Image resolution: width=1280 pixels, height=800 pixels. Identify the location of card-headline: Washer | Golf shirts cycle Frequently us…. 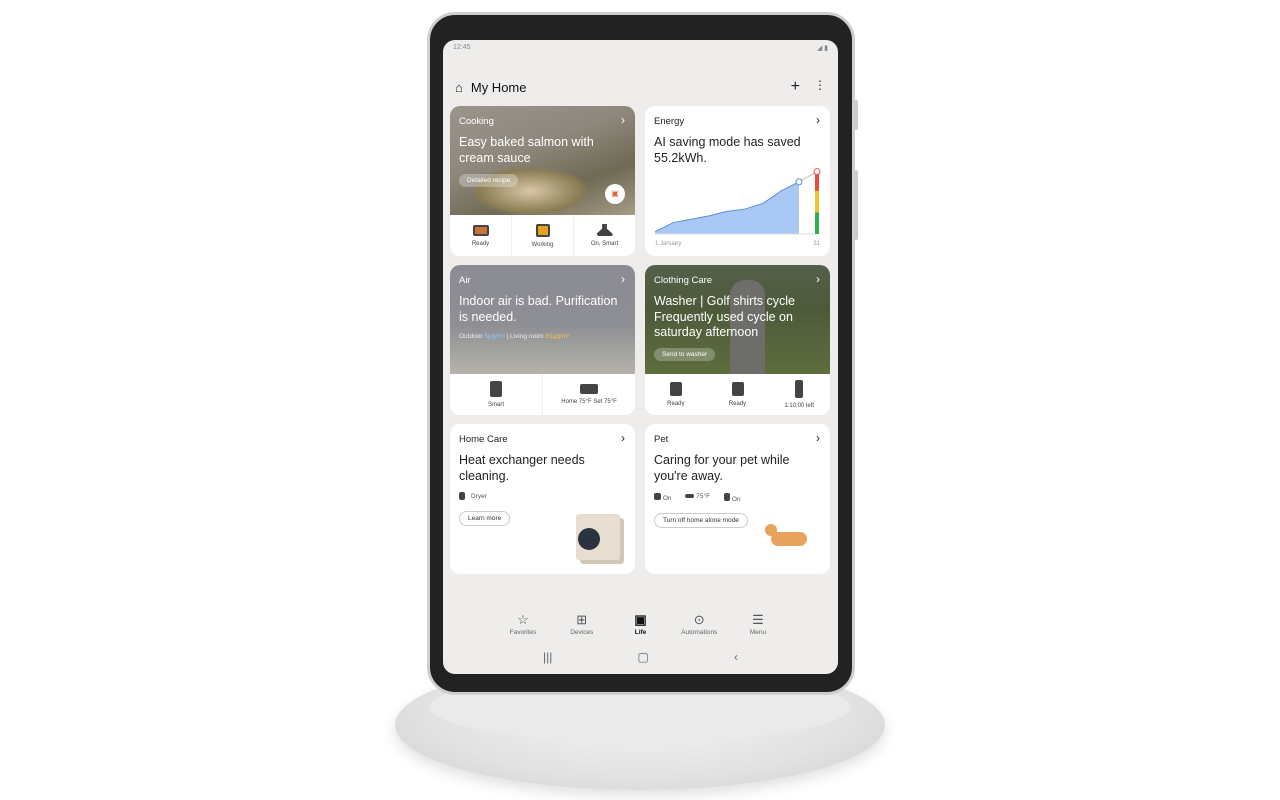
(725, 316).